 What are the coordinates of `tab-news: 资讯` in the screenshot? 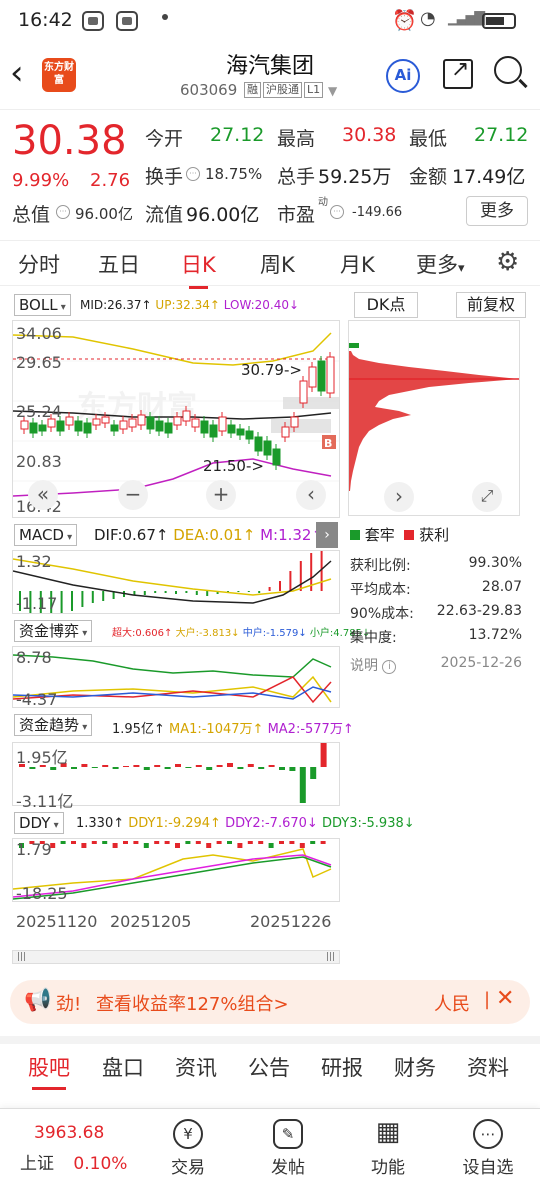 It's located at (196, 1067).